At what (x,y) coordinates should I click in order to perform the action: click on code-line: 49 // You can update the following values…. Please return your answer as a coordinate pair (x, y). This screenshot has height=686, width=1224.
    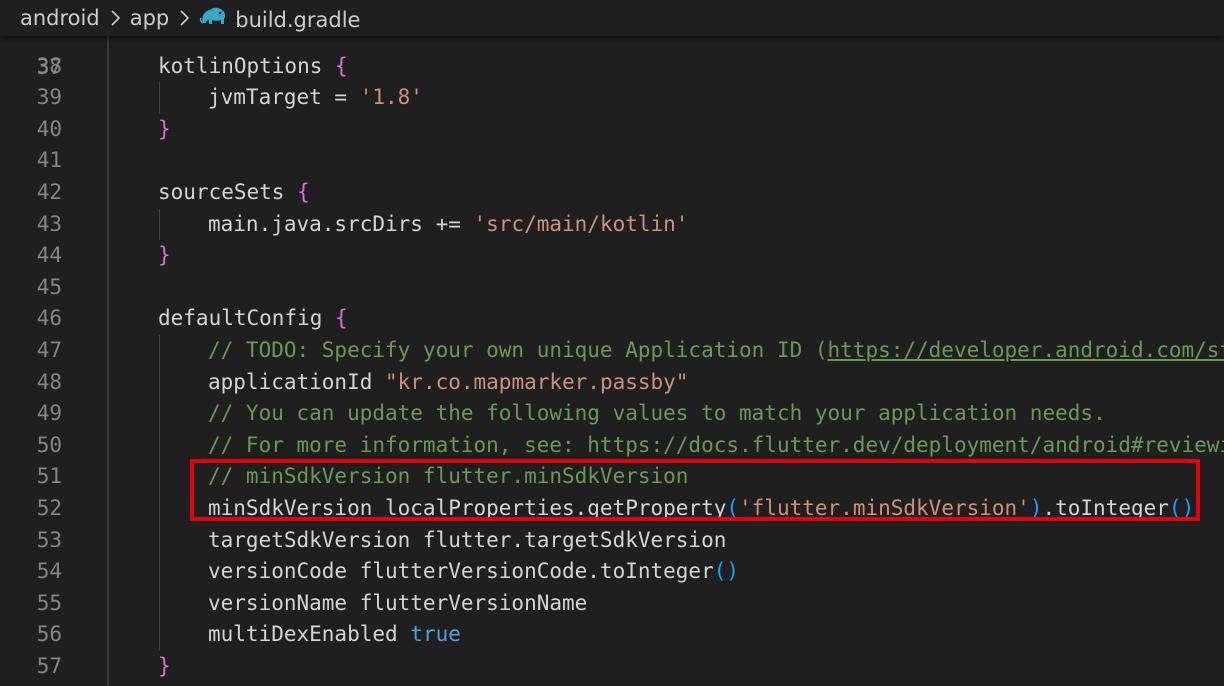
    Looking at the image, I should click on (612, 414).